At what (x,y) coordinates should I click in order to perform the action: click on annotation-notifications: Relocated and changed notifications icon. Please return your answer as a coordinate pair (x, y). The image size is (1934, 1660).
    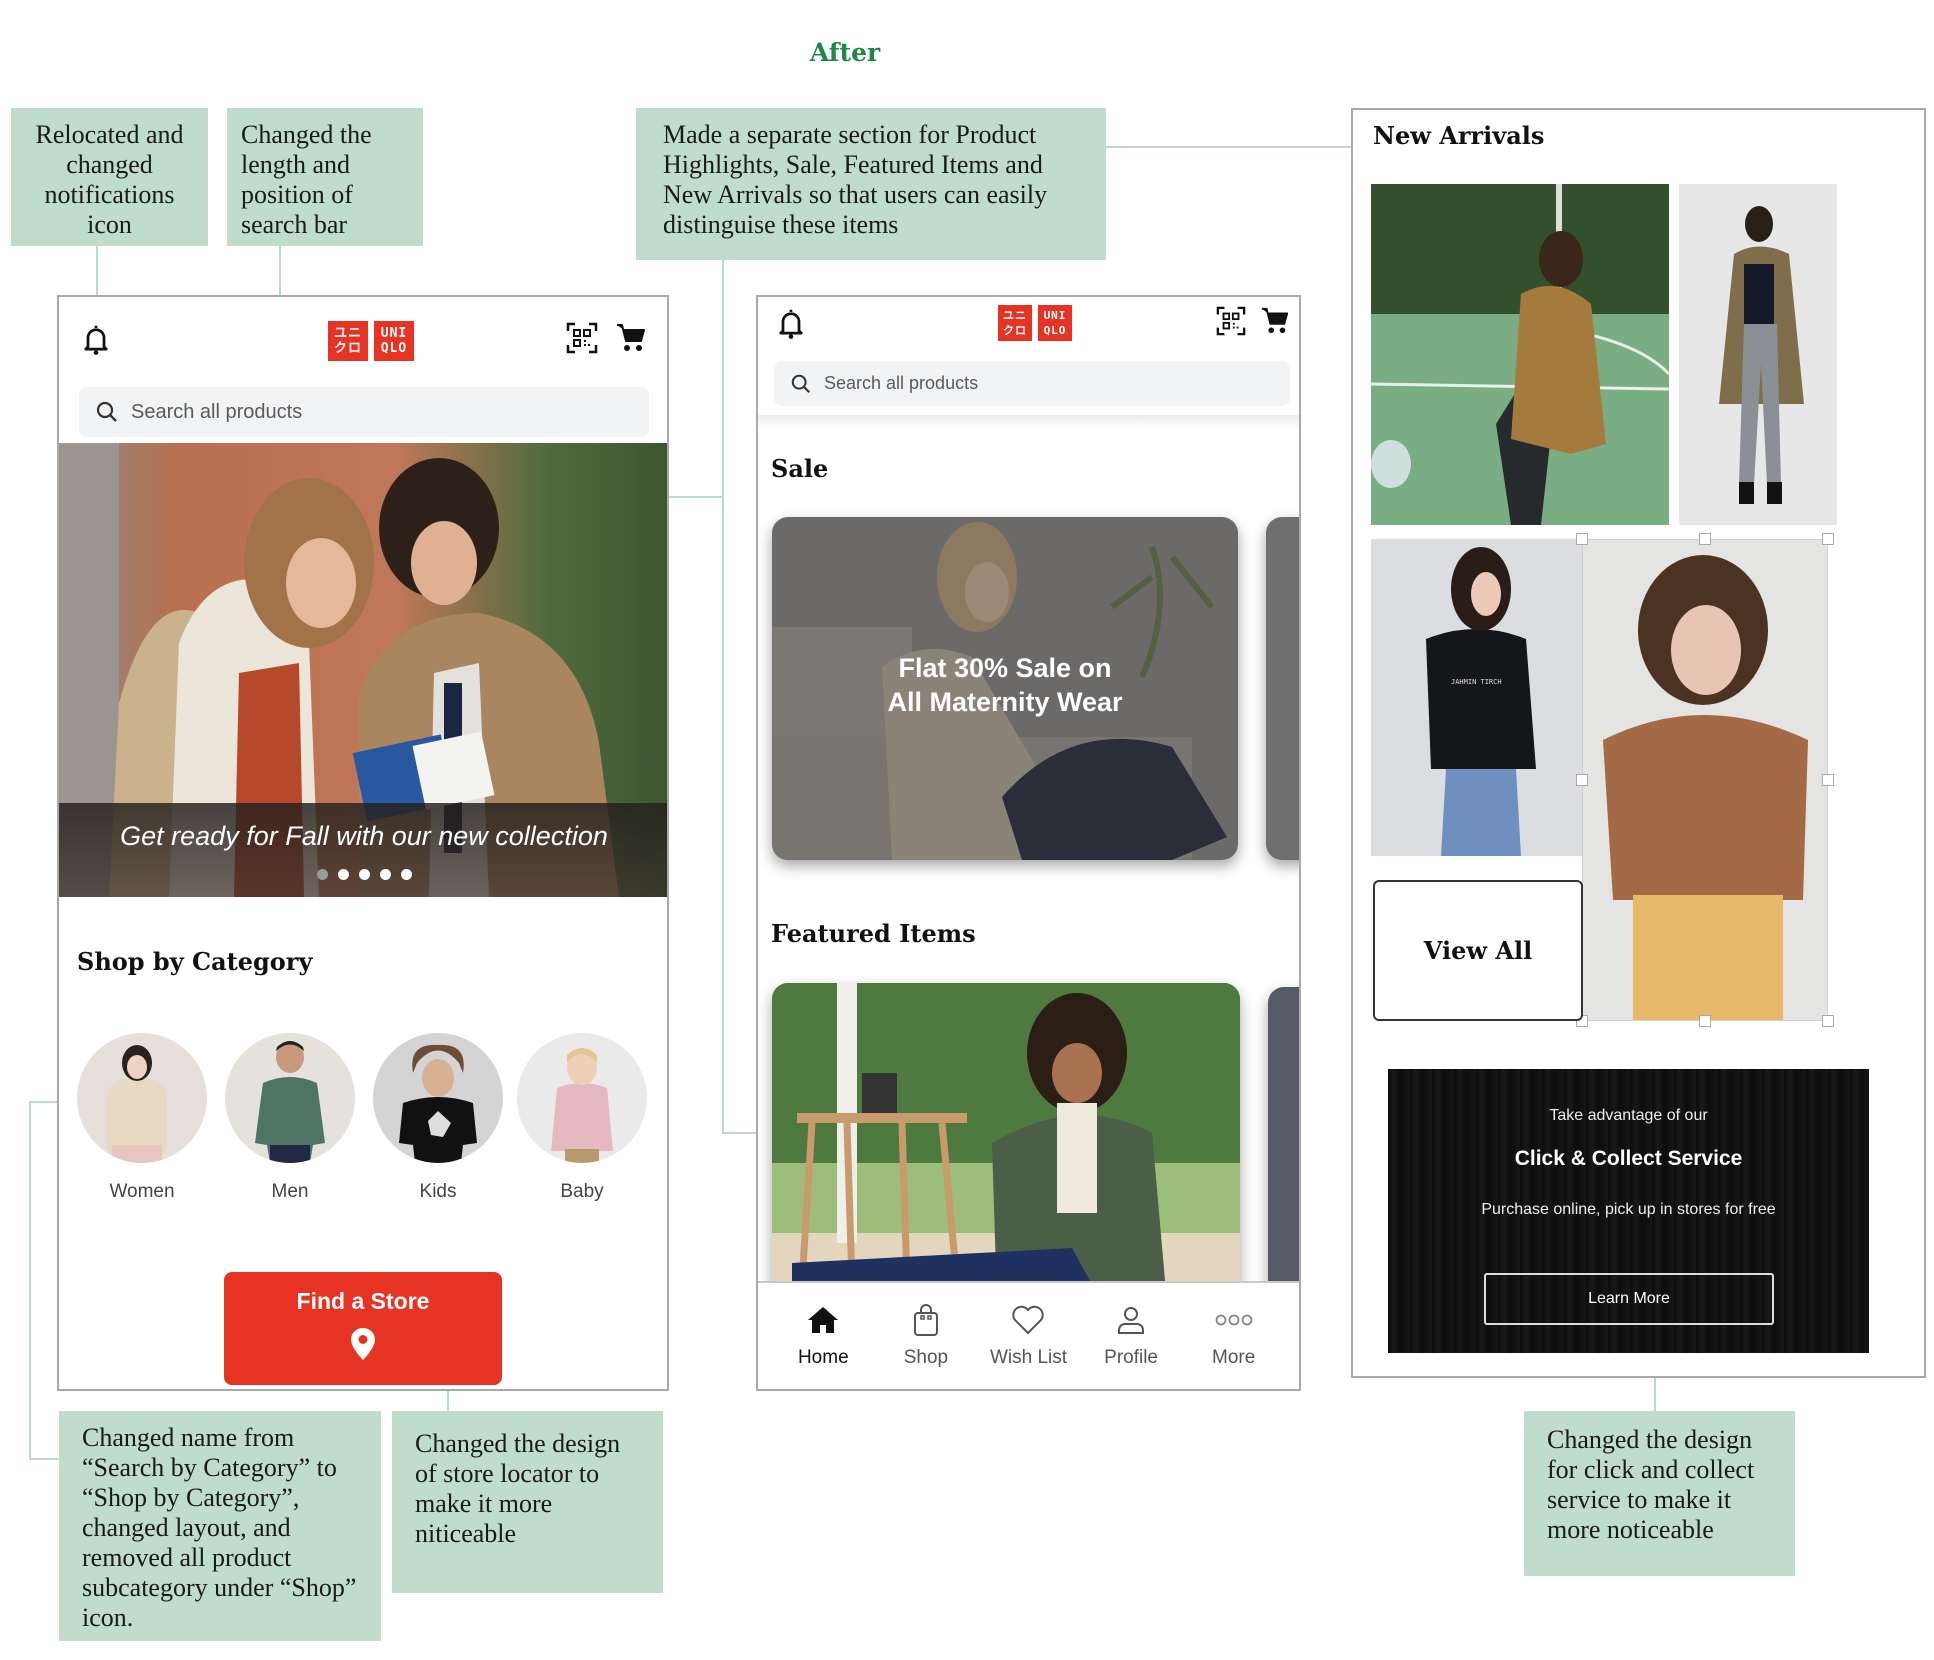
    Looking at the image, I should click on (109, 177).